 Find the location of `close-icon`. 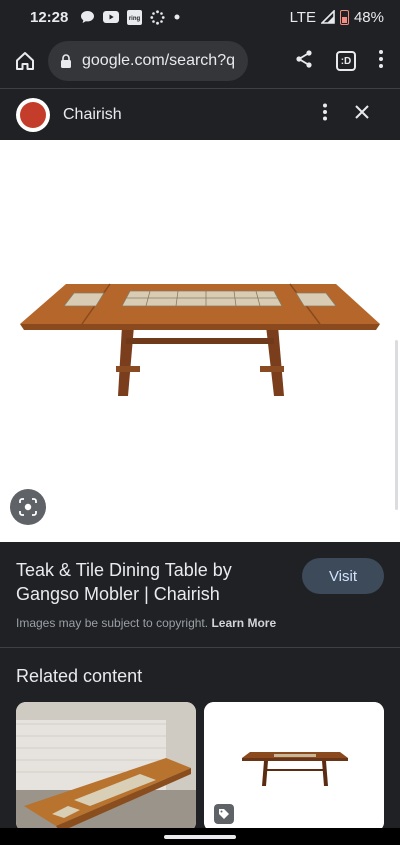

close-icon is located at coordinates (362, 112).